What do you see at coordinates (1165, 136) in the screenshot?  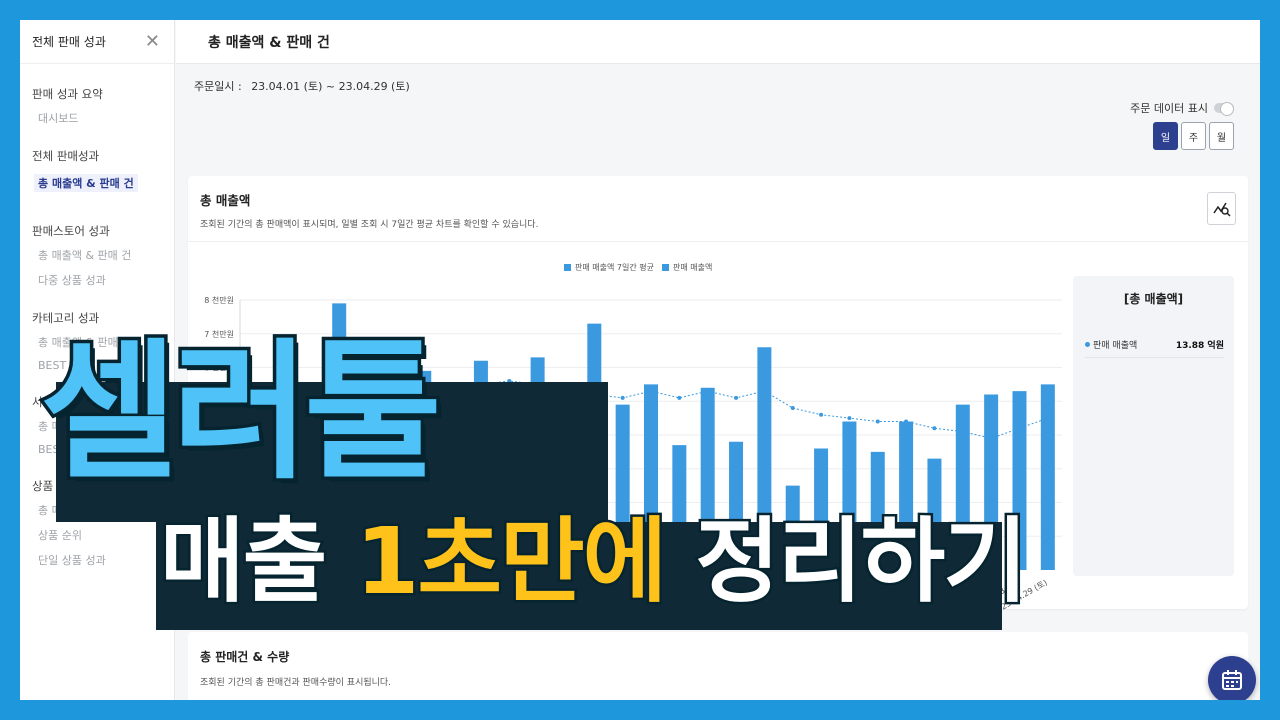 I see `granularity-day-button: 일` at bounding box center [1165, 136].